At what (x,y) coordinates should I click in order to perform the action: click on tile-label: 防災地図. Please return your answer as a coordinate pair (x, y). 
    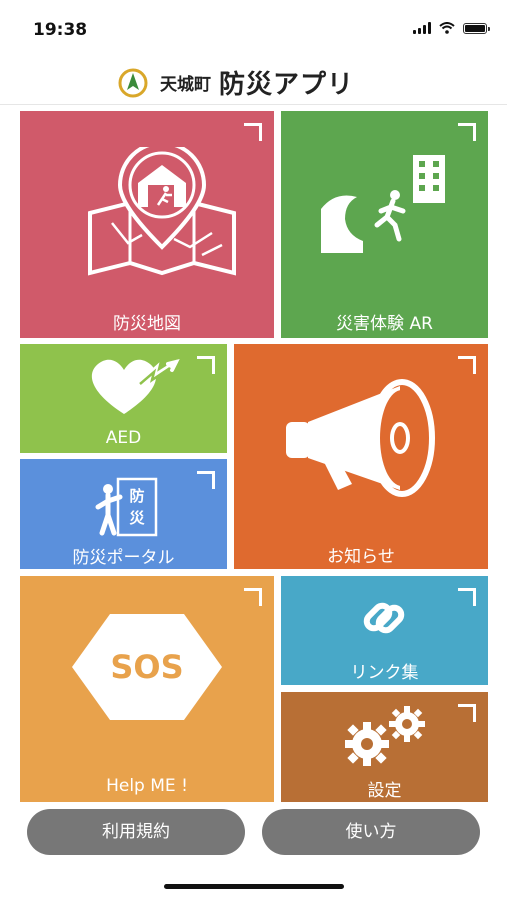
    Looking at the image, I should click on (147, 324).